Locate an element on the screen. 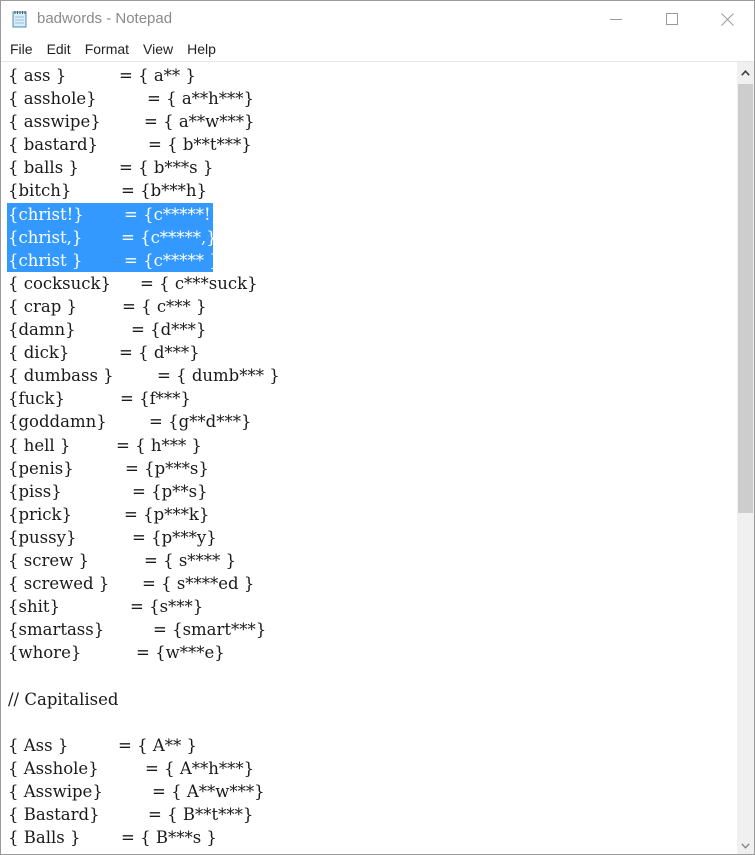  text-line: { dumbass } = { dumb*** } is located at coordinates (368, 375).